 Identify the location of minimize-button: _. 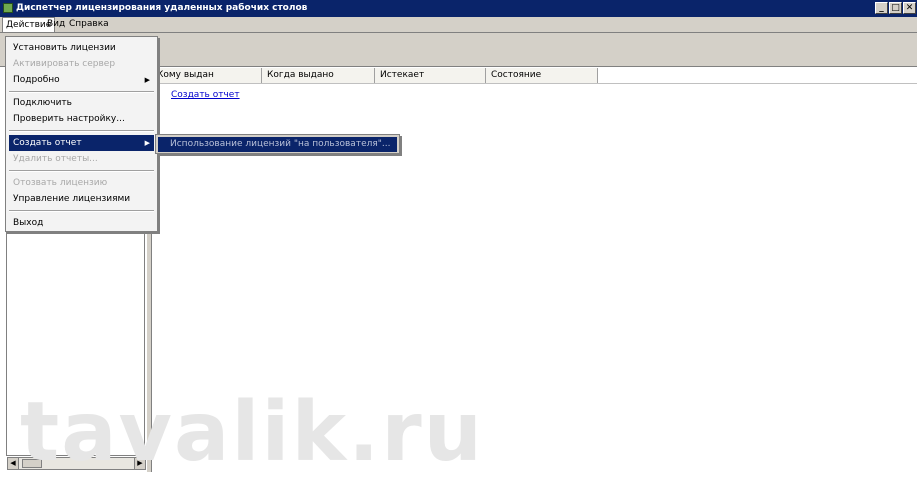
(881, 8).